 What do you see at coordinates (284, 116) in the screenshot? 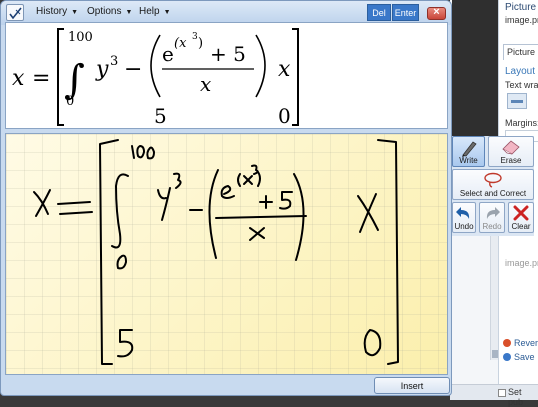
I see `preview-matrix-r2c2: 0` at bounding box center [284, 116].